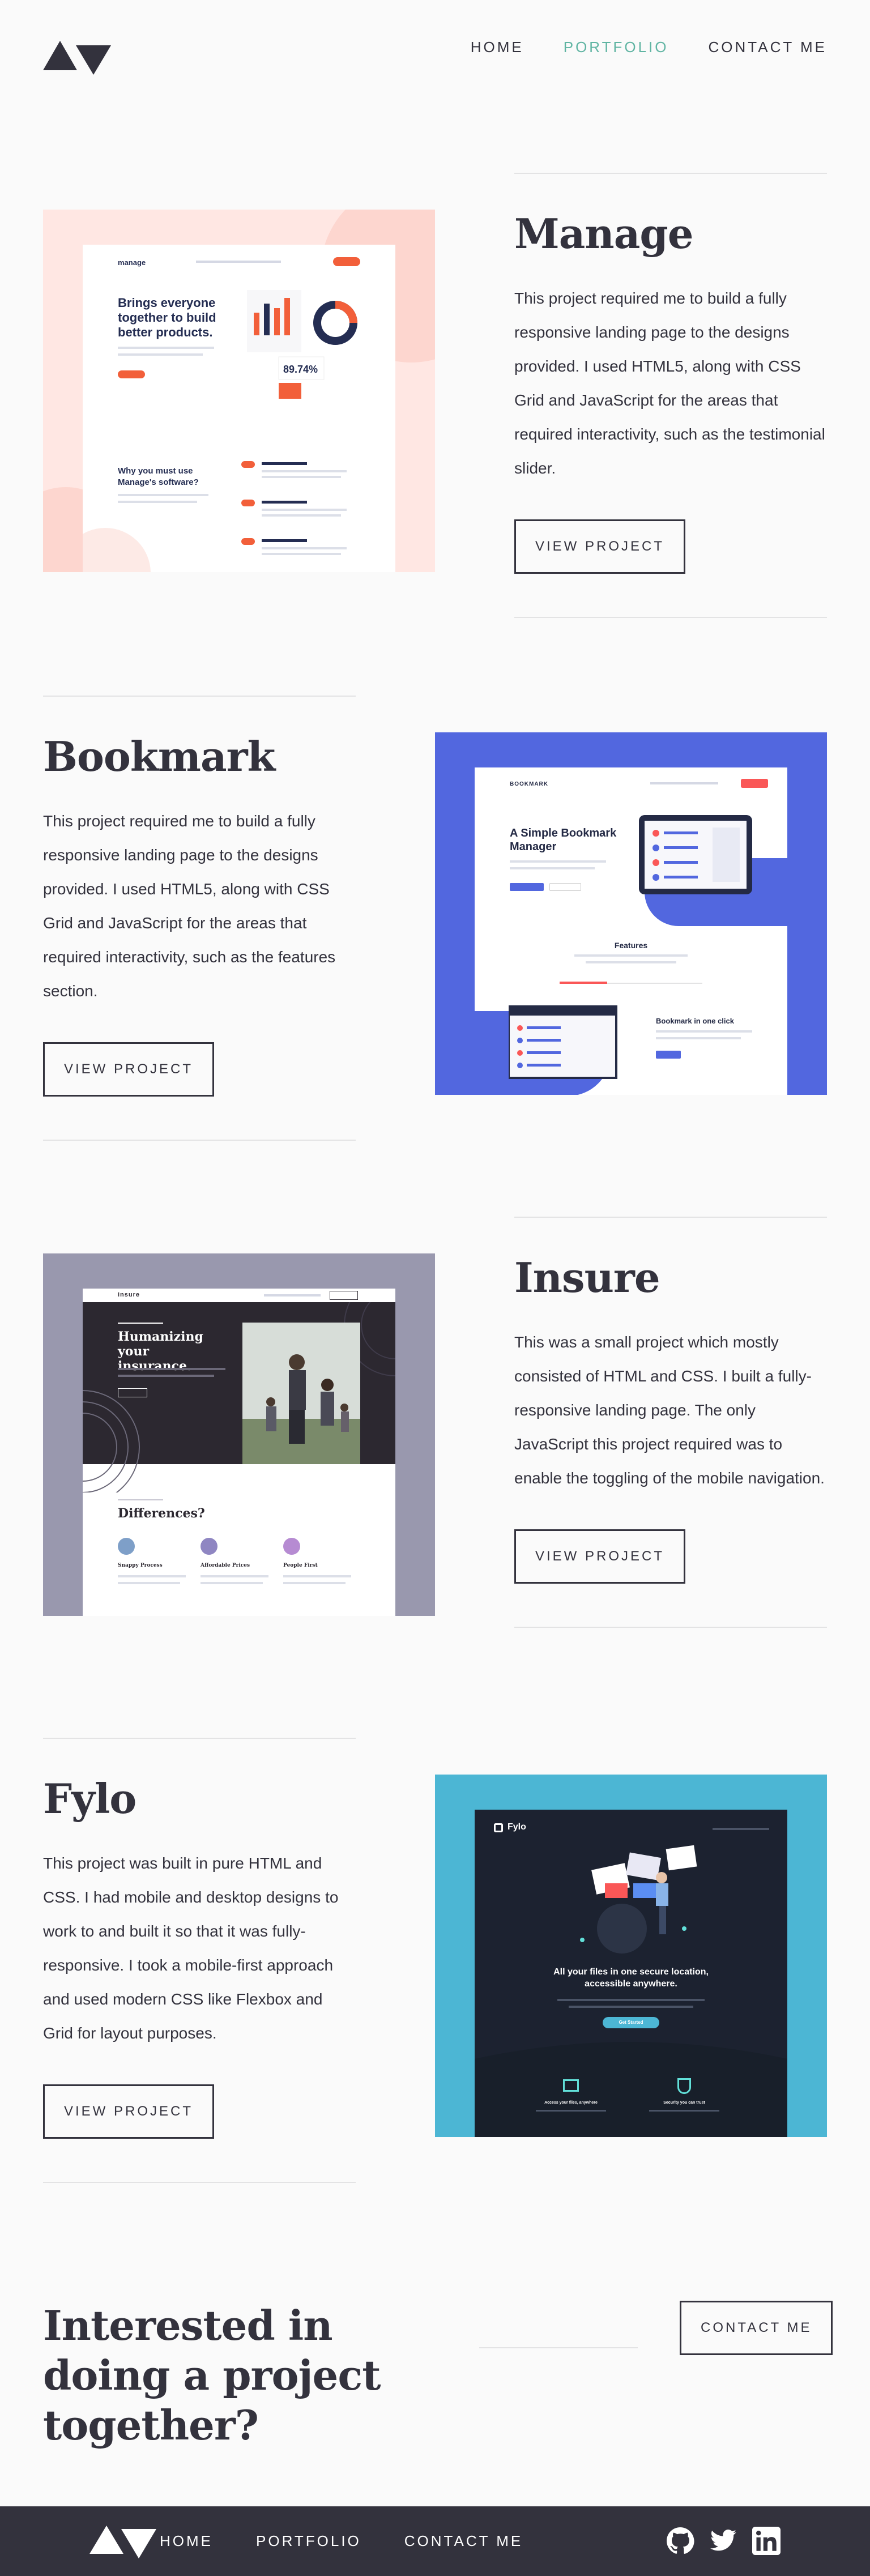  Describe the element at coordinates (766, 2541) in the screenshot. I see `linkedin-icon` at that location.